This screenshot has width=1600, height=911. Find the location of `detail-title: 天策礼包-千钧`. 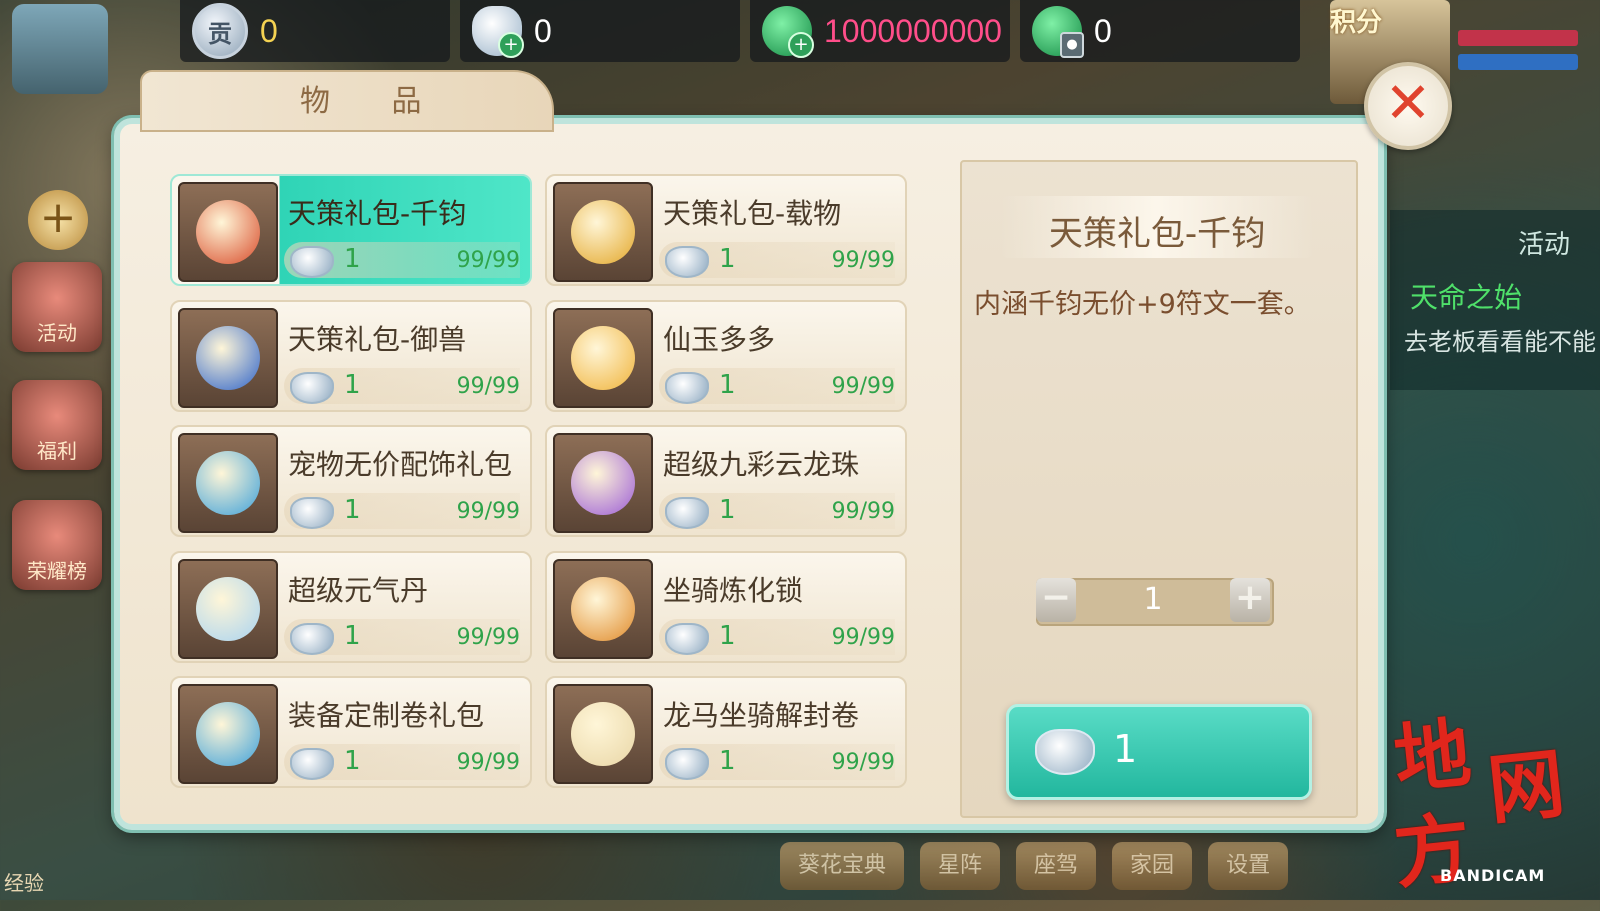

detail-title: 天策礼包-千钧 is located at coordinates (1157, 234).